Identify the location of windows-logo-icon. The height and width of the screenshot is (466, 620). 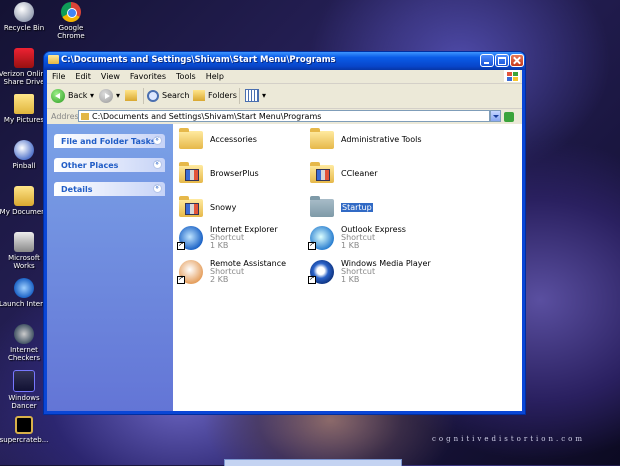
(512, 76).